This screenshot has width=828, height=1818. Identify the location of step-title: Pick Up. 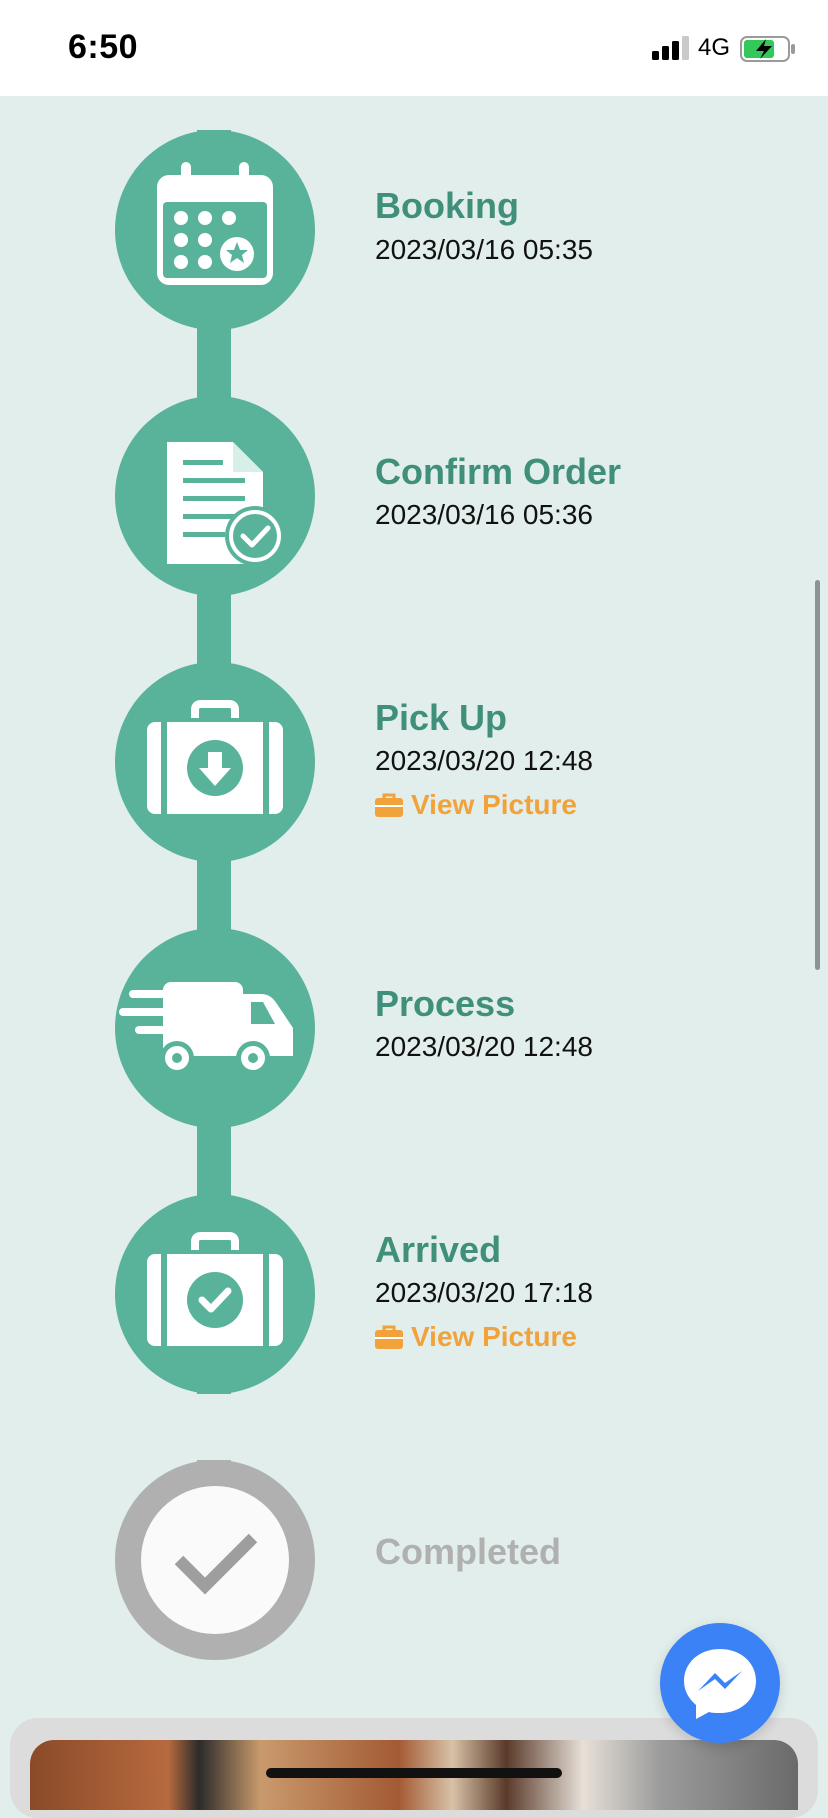
(441, 717).